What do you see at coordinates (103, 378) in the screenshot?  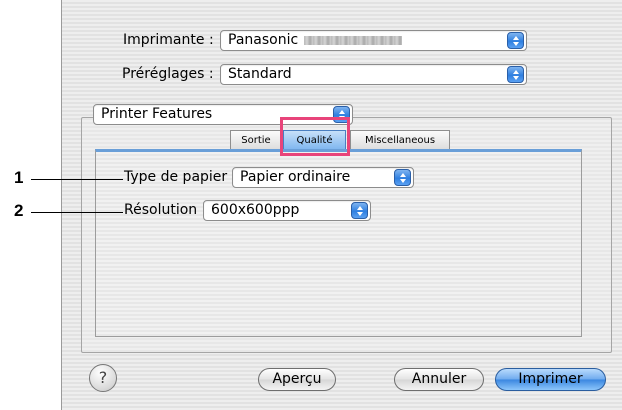 I see `help-button: ?` at bounding box center [103, 378].